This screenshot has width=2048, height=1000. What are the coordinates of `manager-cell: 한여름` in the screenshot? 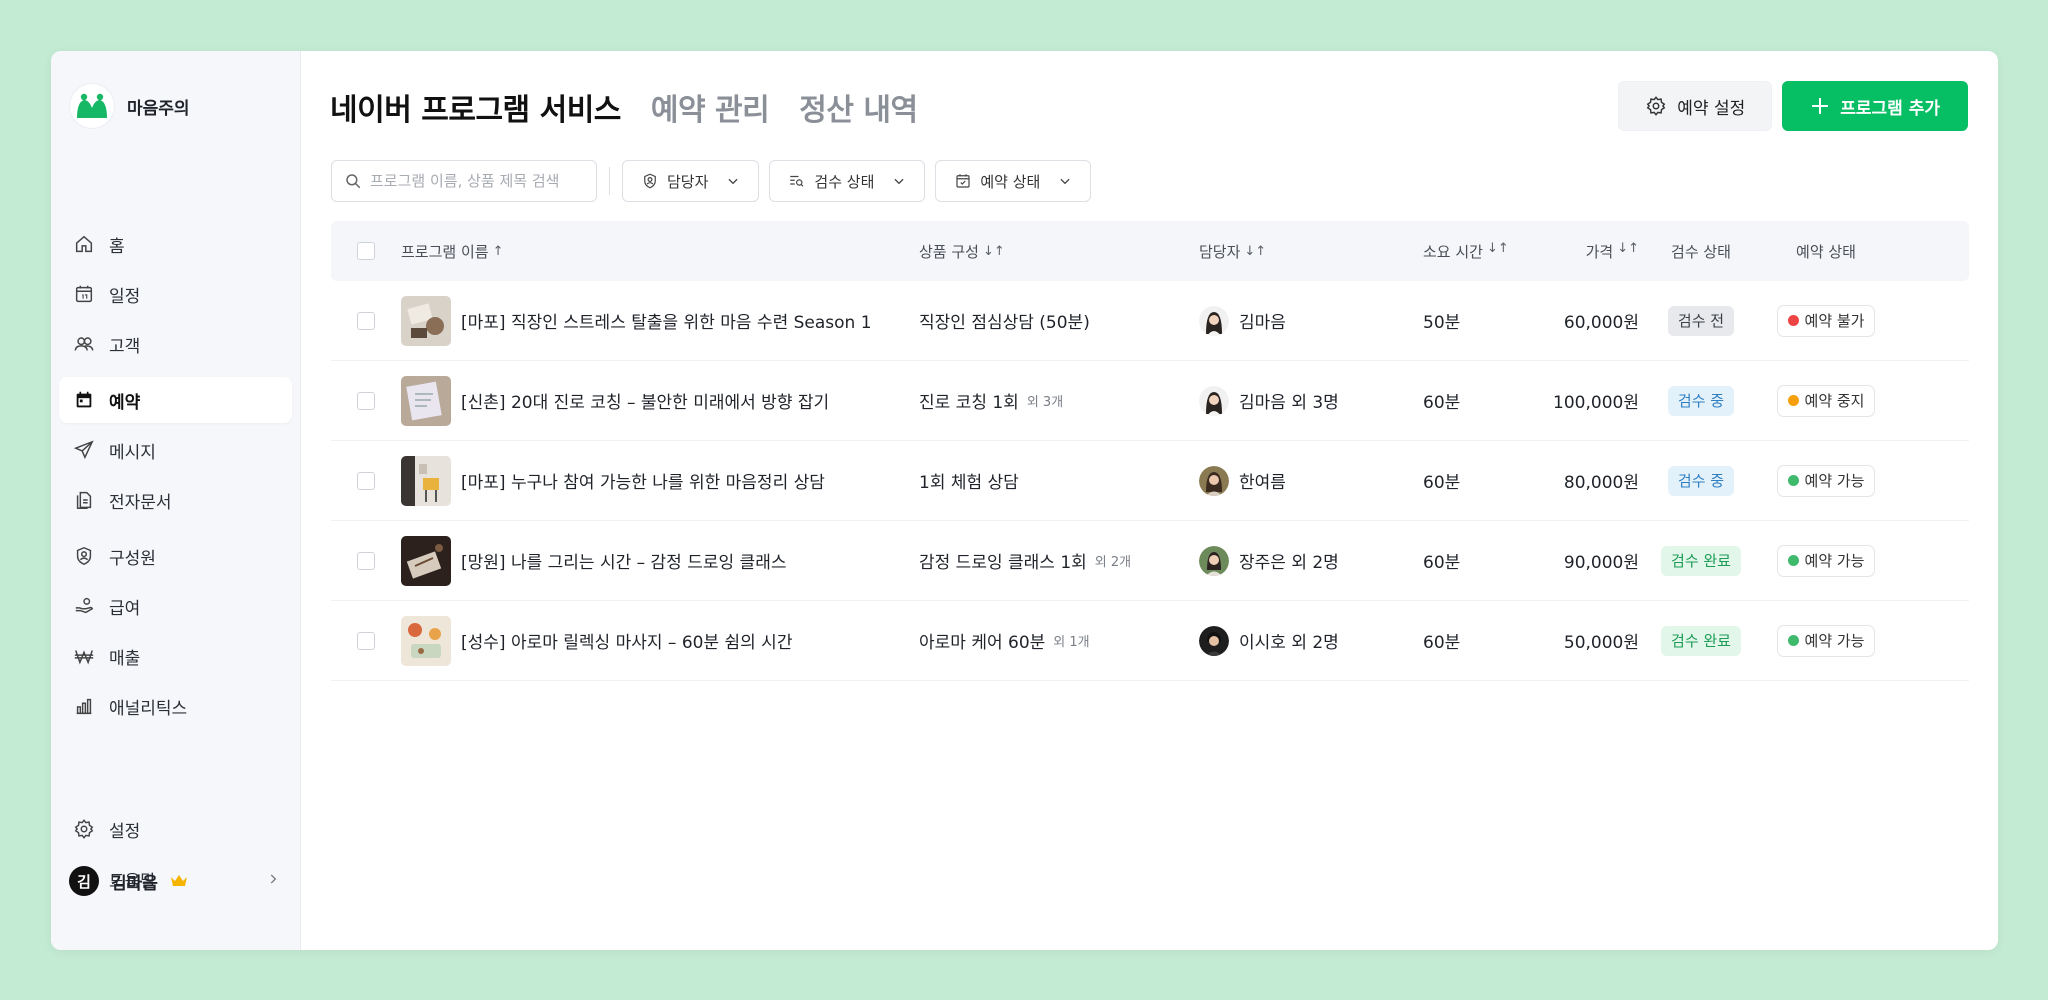 It's located at (1311, 480).